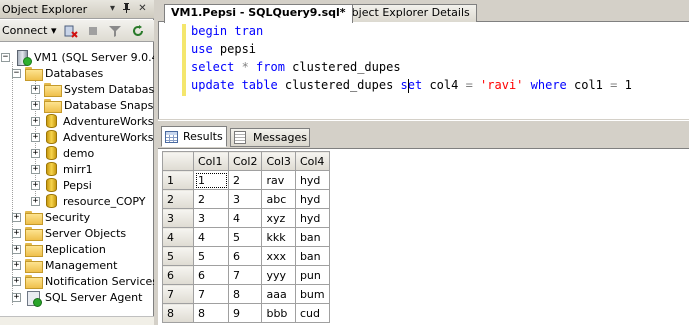  I want to click on stop-icon, so click(93, 31).